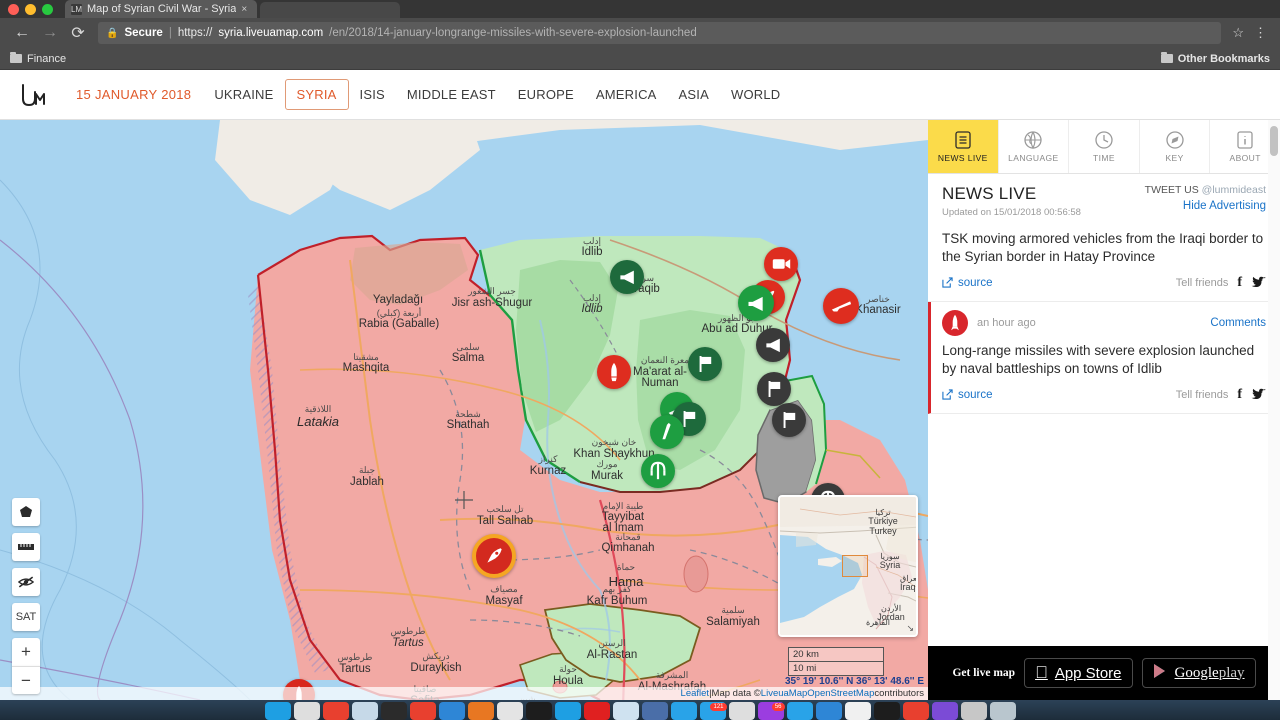 The height and width of the screenshot is (720, 1280). What do you see at coordinates (33, 95) in the screenshot?
I see `liveuamap-logo` at bounding box center [33, 95].